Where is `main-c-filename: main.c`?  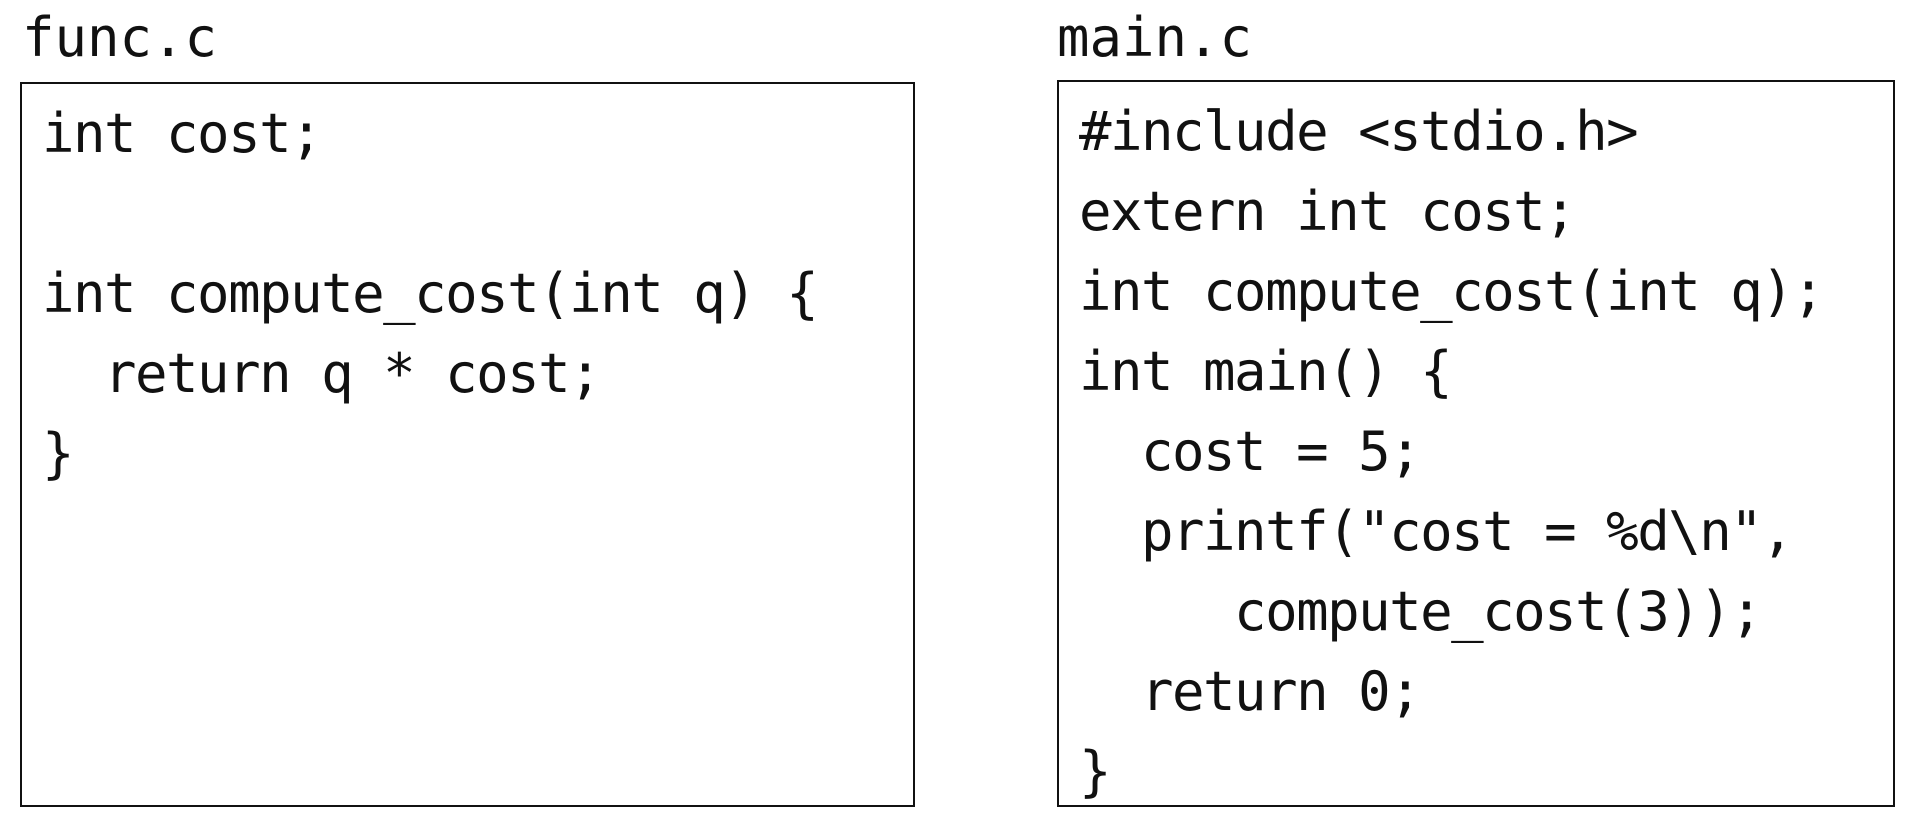 main-c-filename: main.c is located at coordinates (1155, 37).